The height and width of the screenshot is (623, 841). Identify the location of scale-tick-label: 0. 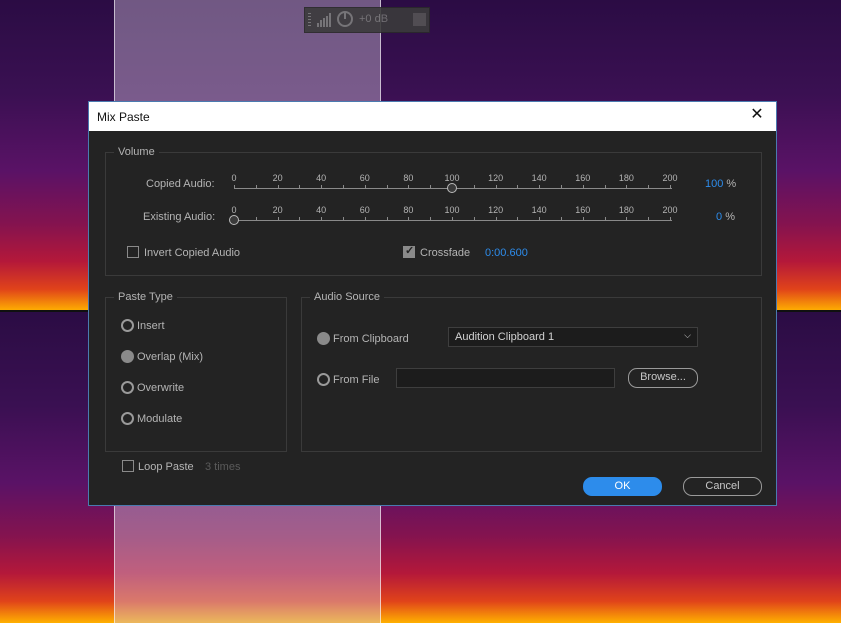
(234, 210).